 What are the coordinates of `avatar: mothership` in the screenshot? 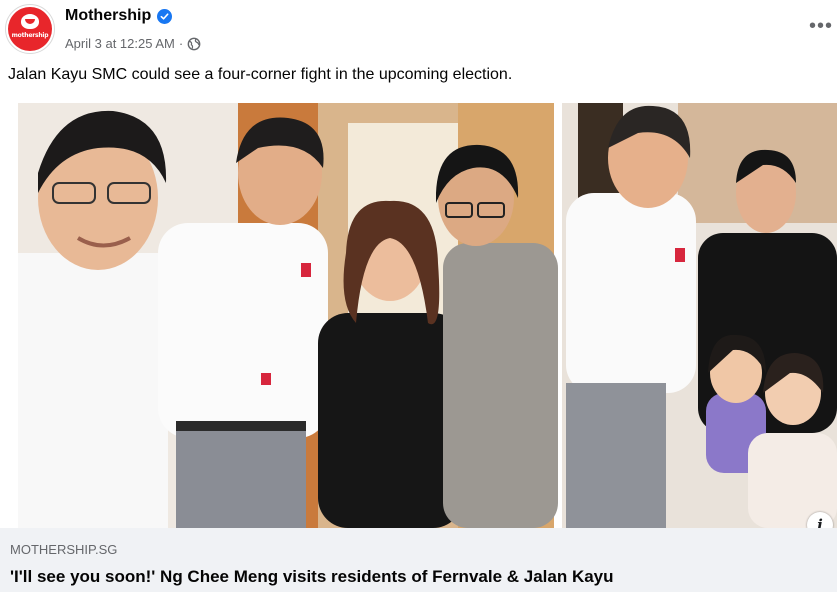 It's located at (30, 29).